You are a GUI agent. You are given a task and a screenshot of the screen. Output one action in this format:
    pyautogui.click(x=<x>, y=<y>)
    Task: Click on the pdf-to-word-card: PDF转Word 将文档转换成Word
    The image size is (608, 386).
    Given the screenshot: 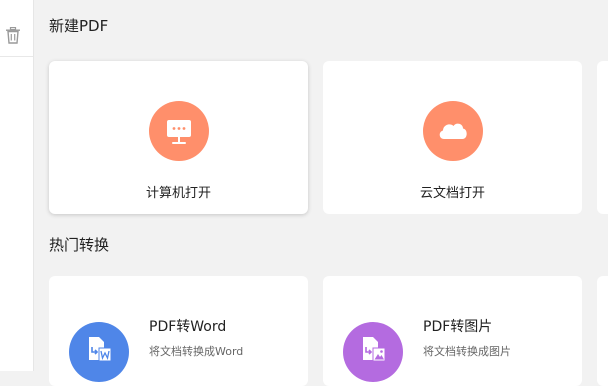 What is the action you would take?
    pyautogui.click(x=178, y=331)
    